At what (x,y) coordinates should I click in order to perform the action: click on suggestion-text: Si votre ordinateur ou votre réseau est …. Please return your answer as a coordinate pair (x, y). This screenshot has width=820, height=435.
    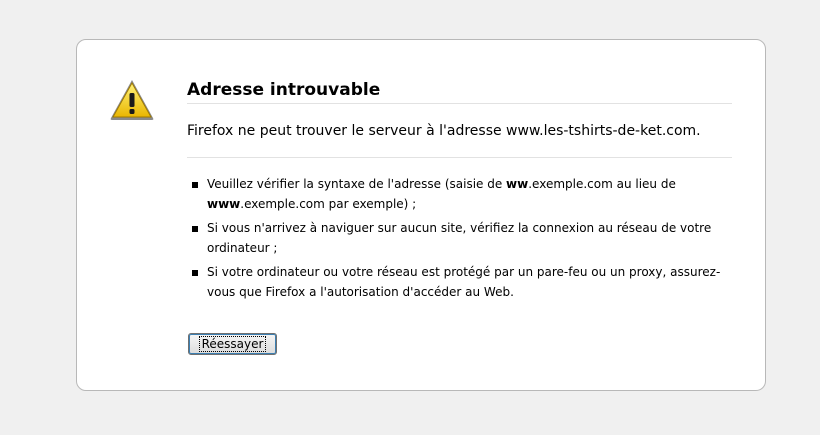
    Looking at the image, I should click on (464, 282).